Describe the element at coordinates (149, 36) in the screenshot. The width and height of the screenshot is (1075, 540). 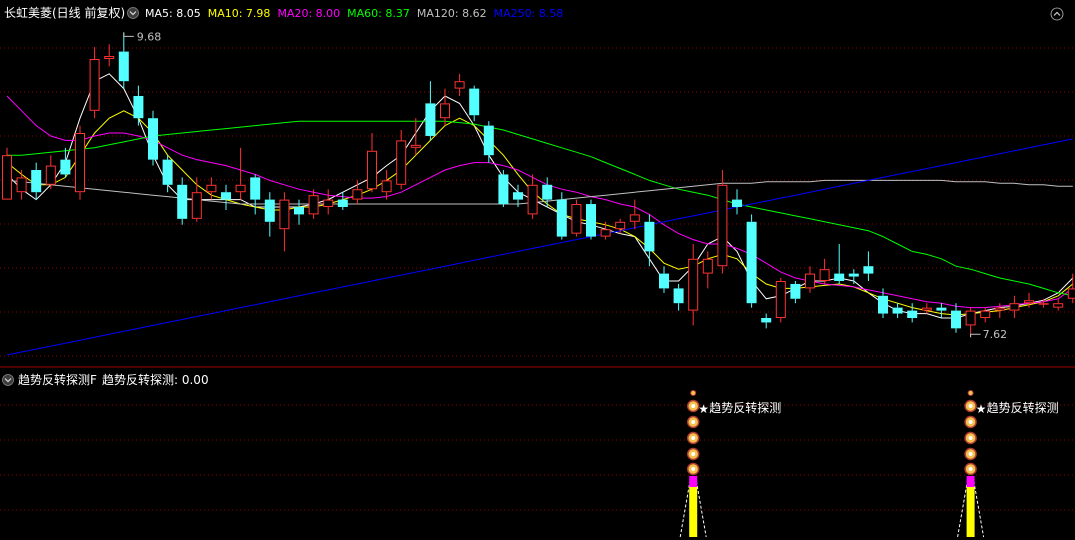
I see `high-price-label: 9.68` at that location.